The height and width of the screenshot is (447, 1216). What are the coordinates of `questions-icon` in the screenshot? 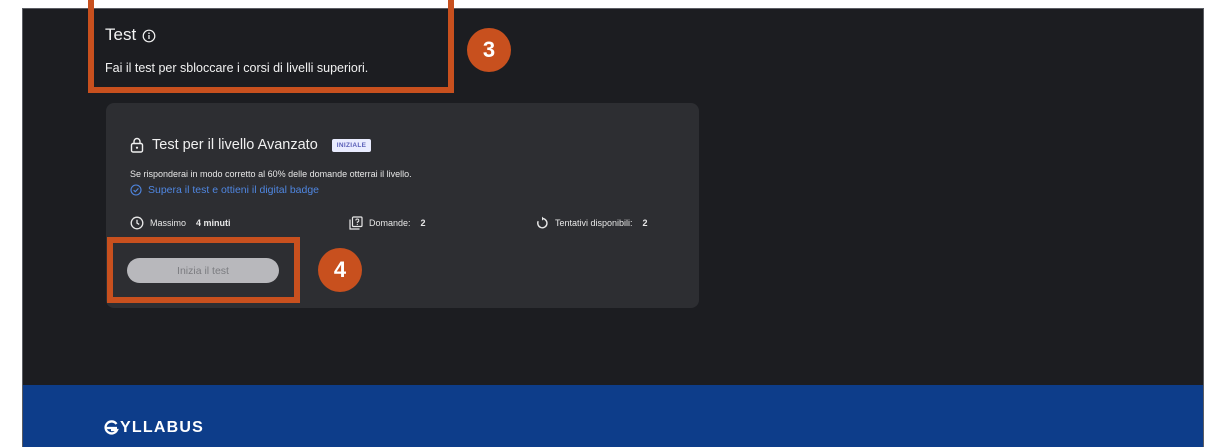 It's located at (356, 223).